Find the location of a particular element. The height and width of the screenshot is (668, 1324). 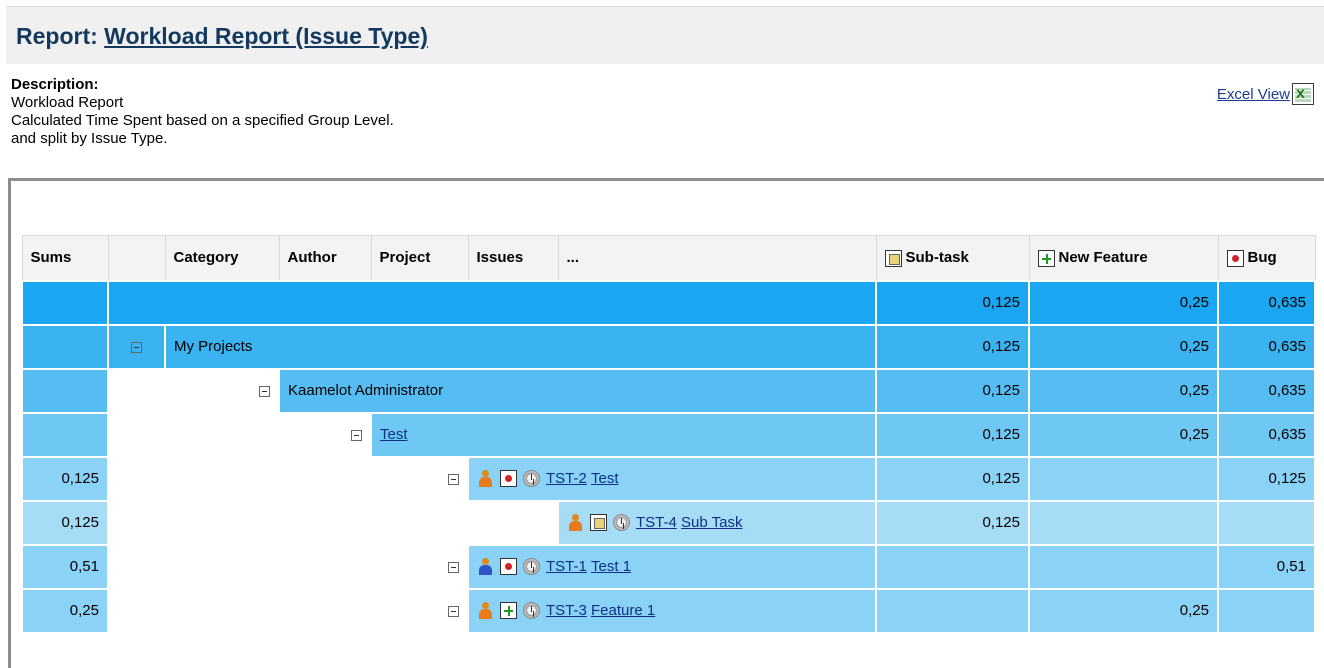

table-row-issue: 0,125 TST-2 Test 0,125 0,125 is located at coordinates (668, 478).